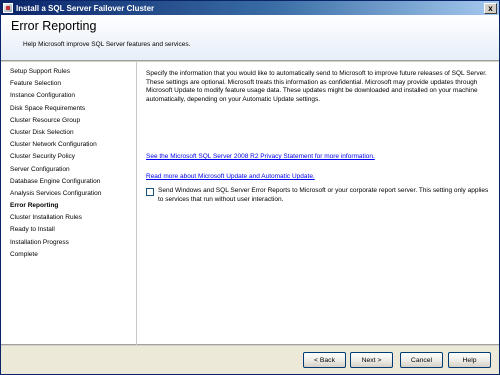 This screenshot has width=500, height=375. Describe the element at coordinates (250, 8) in the screenshot. I see `title-bar: Install a SQL Server Failover Cluster x` at that location.